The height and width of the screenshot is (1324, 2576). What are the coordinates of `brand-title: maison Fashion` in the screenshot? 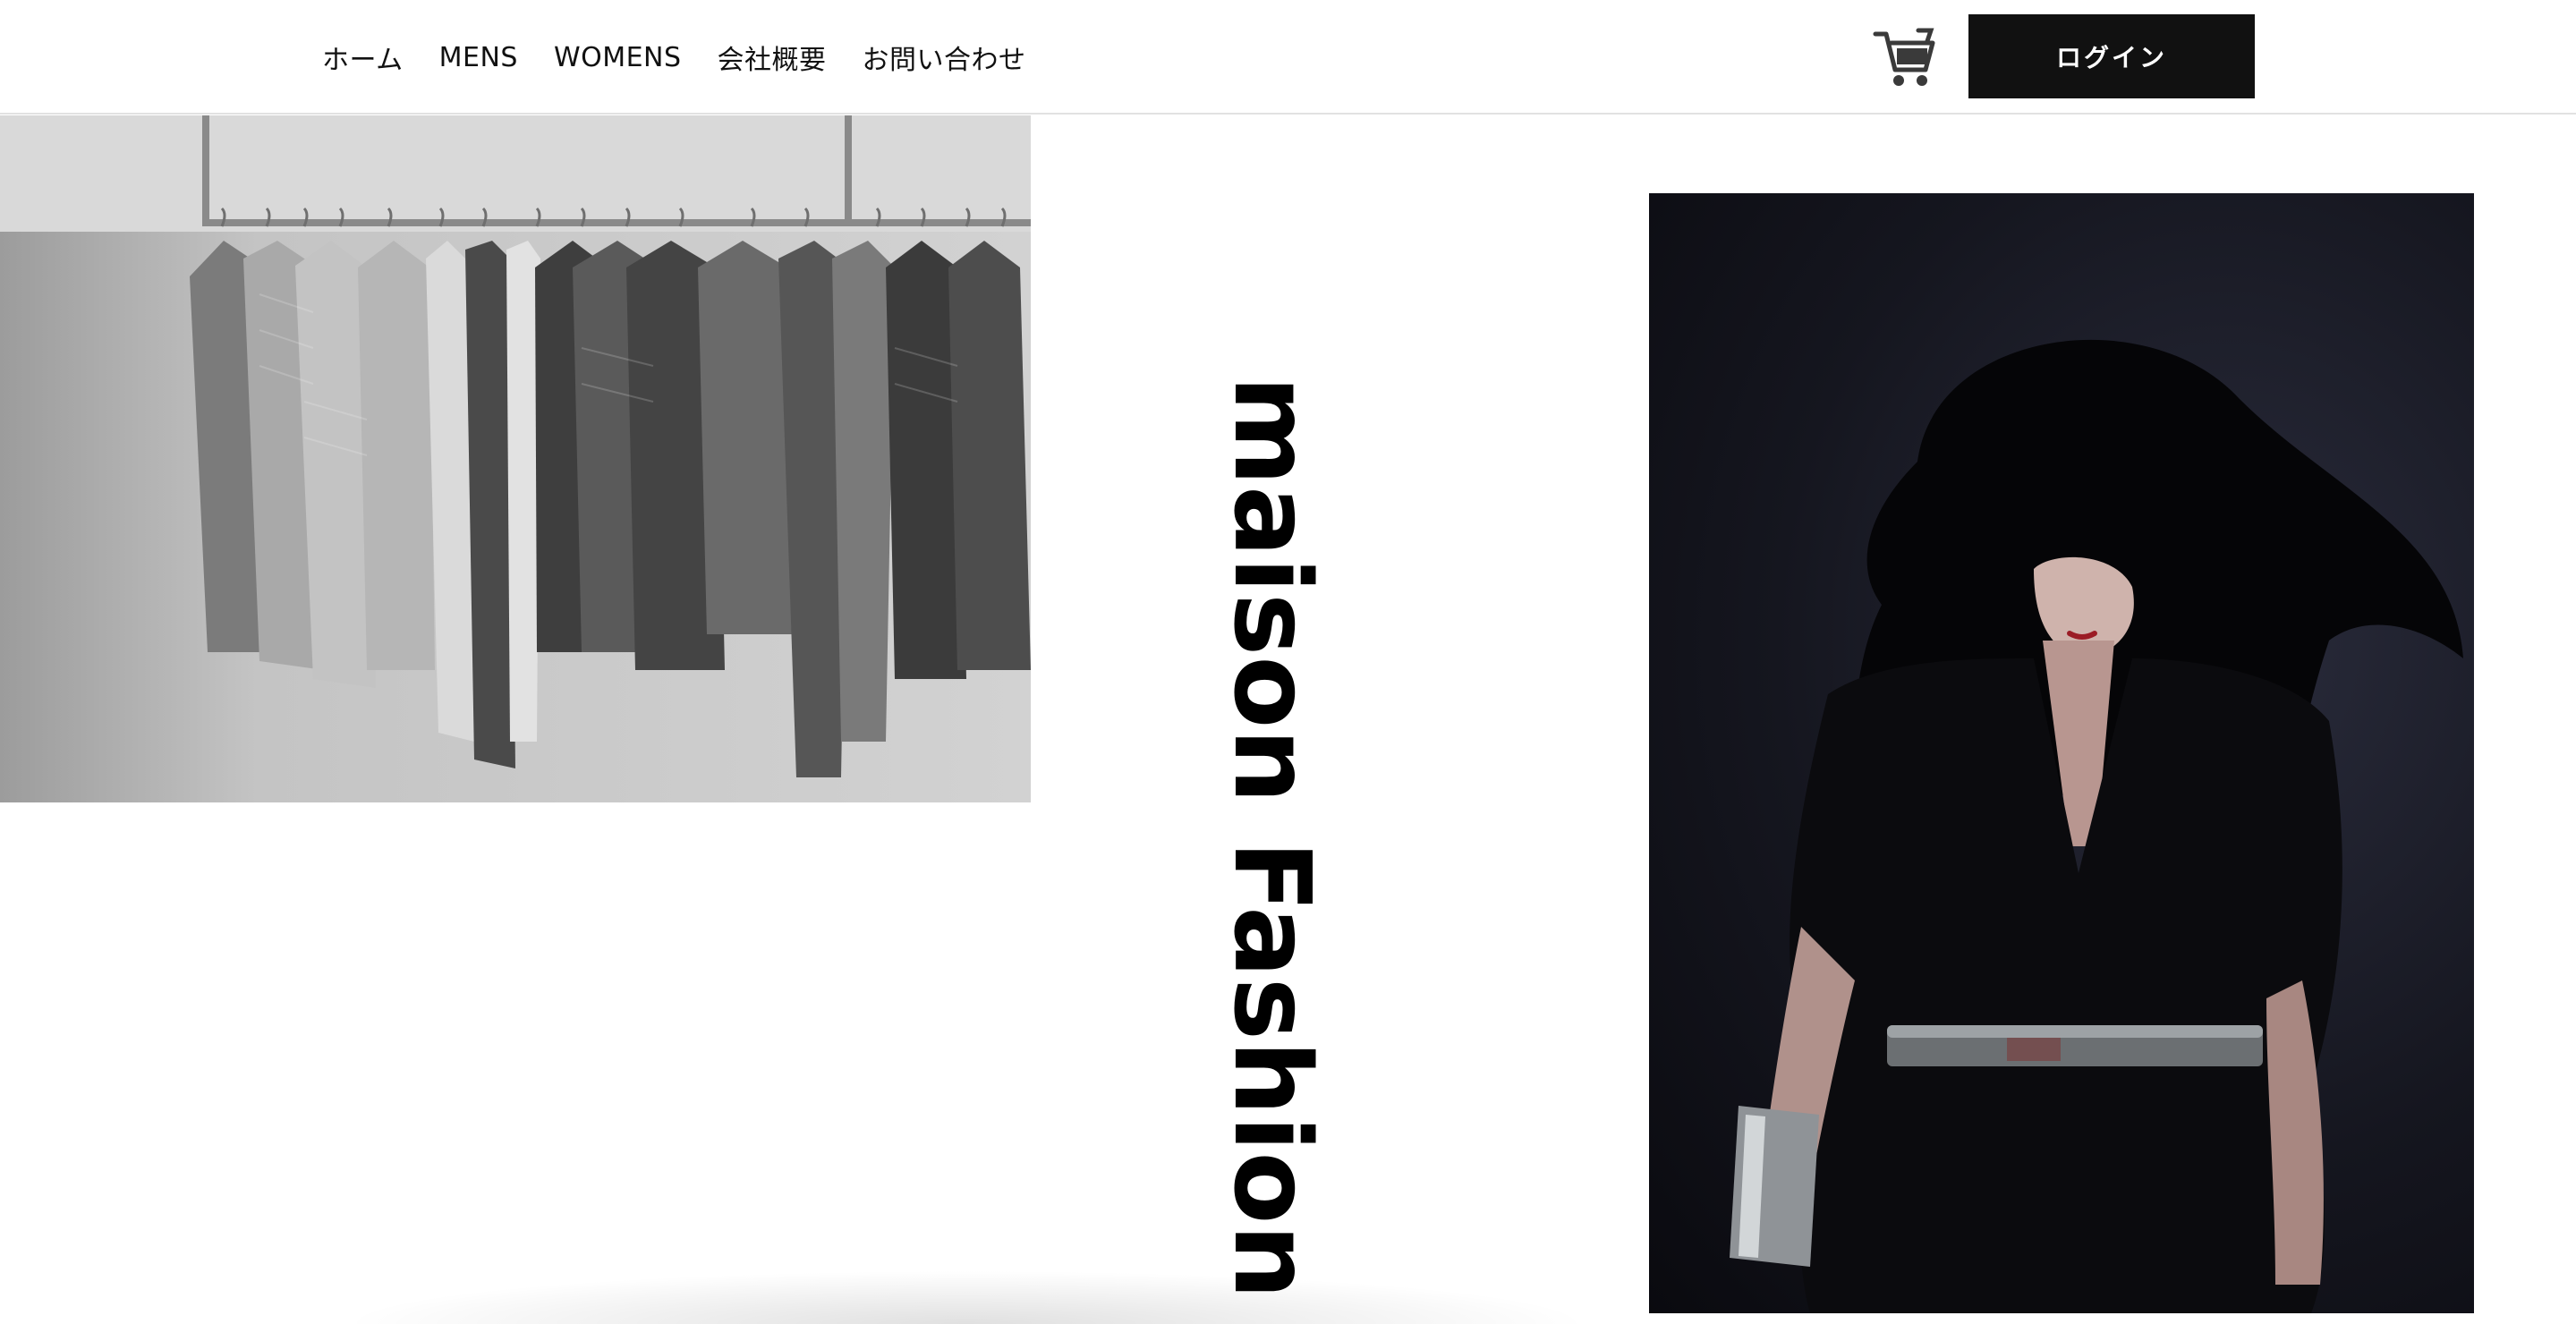 It's located at (1272, 838).